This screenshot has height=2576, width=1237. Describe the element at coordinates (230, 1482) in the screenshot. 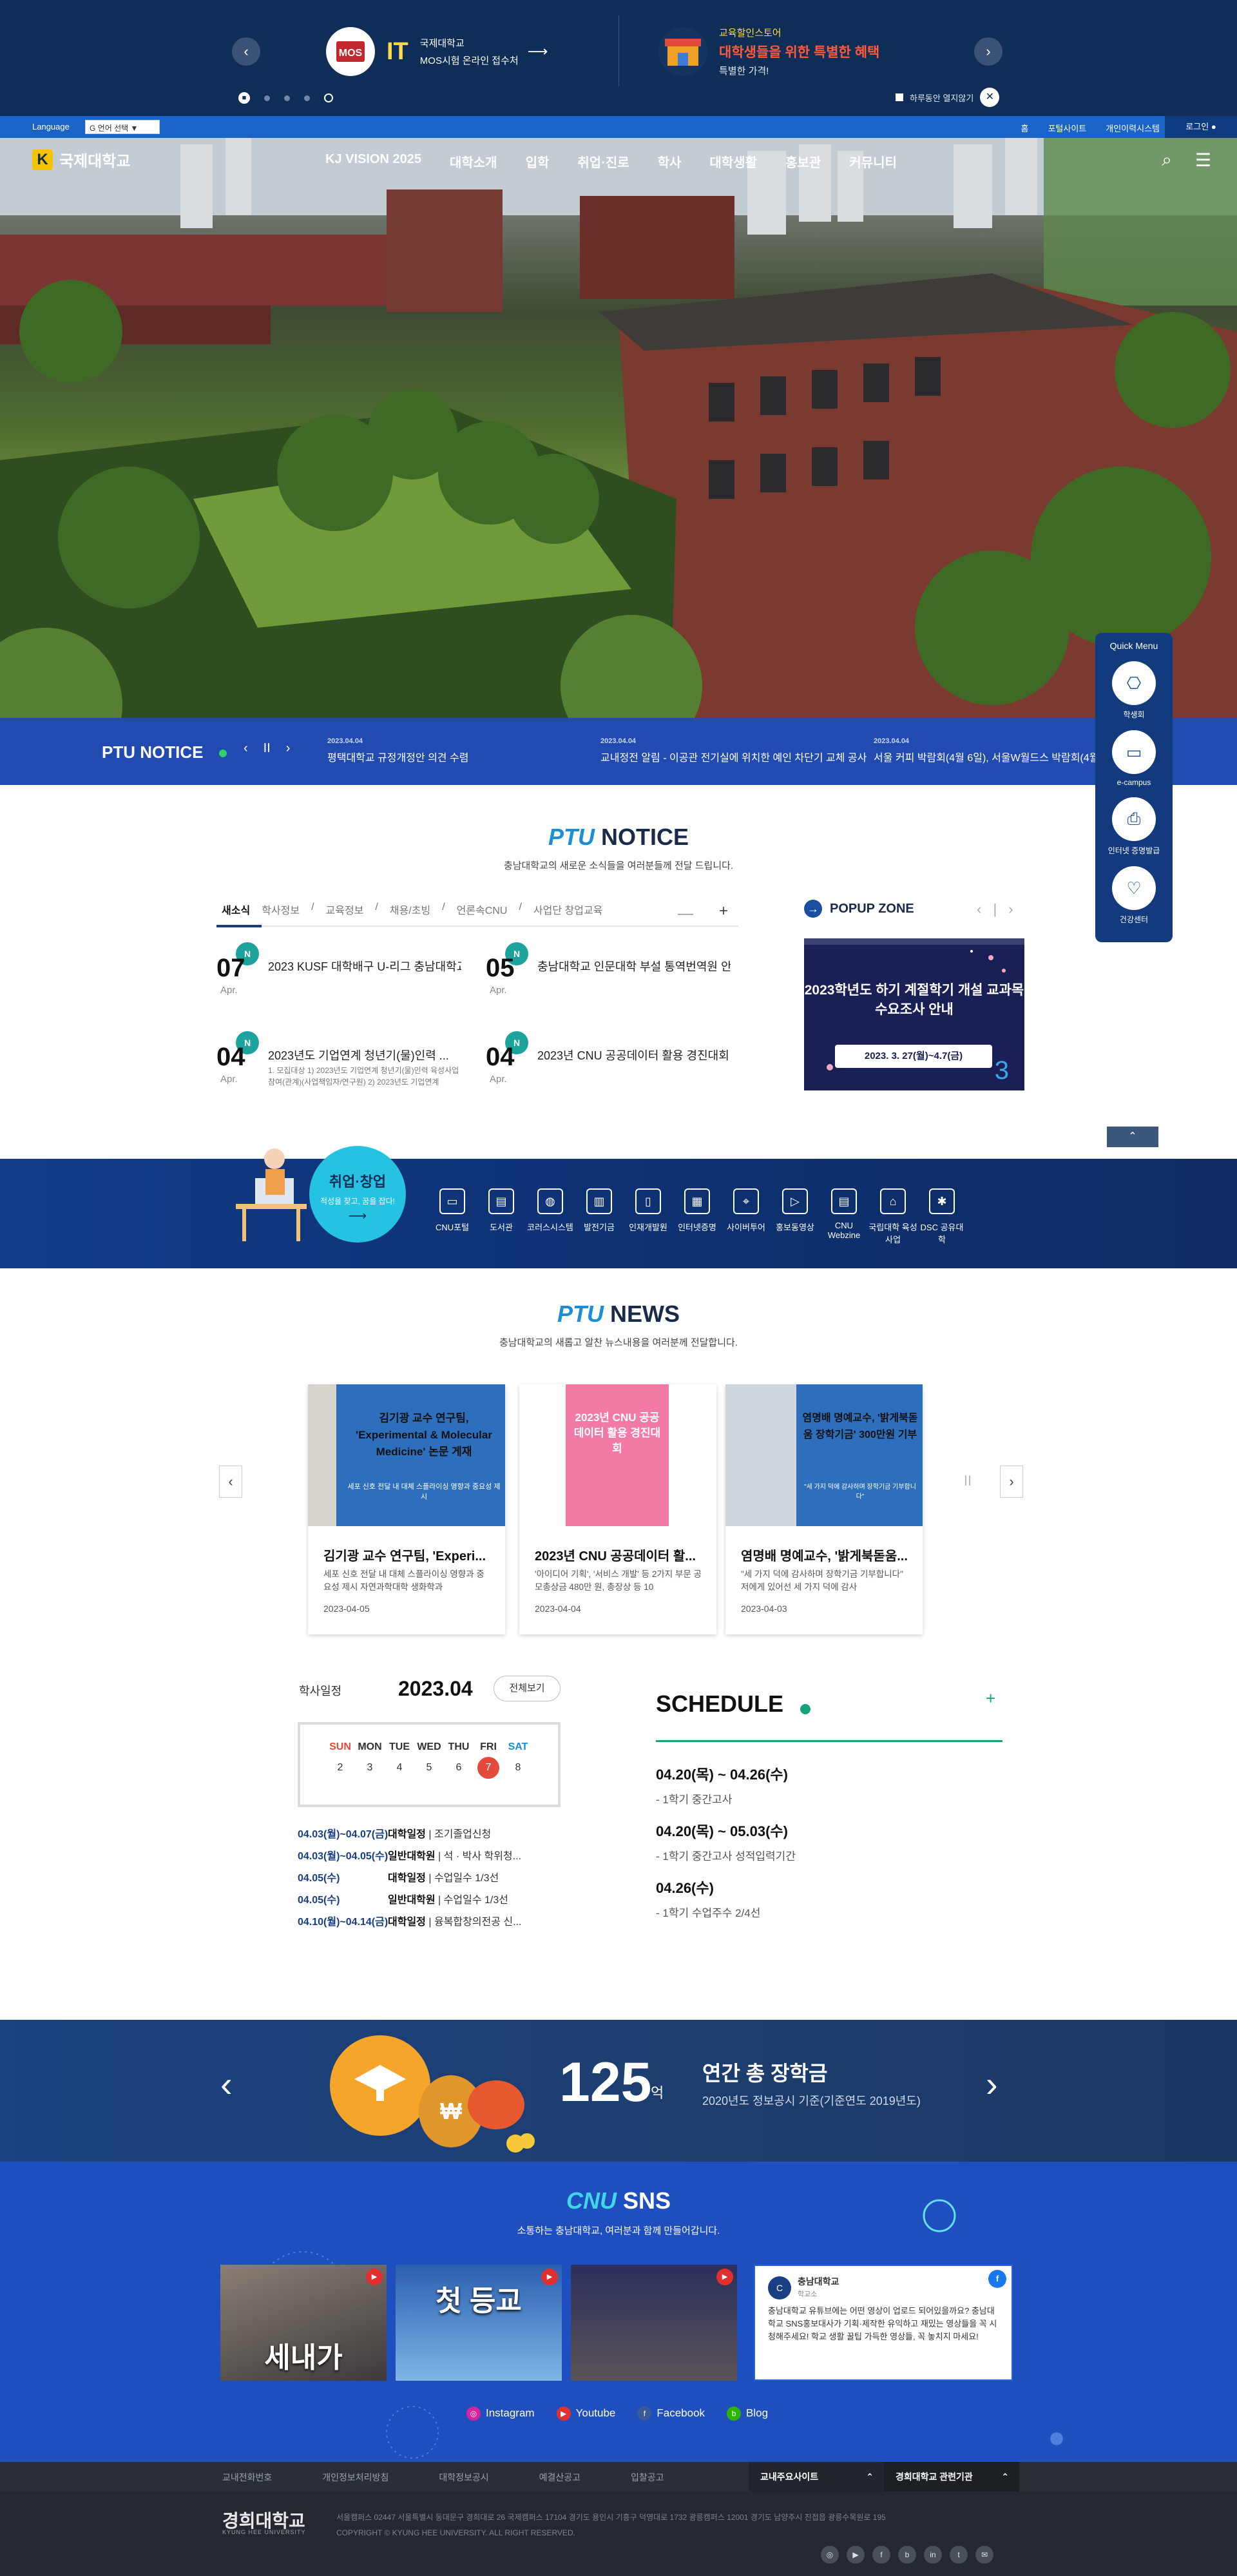

I see `news-prev-button: ‹` at that location.